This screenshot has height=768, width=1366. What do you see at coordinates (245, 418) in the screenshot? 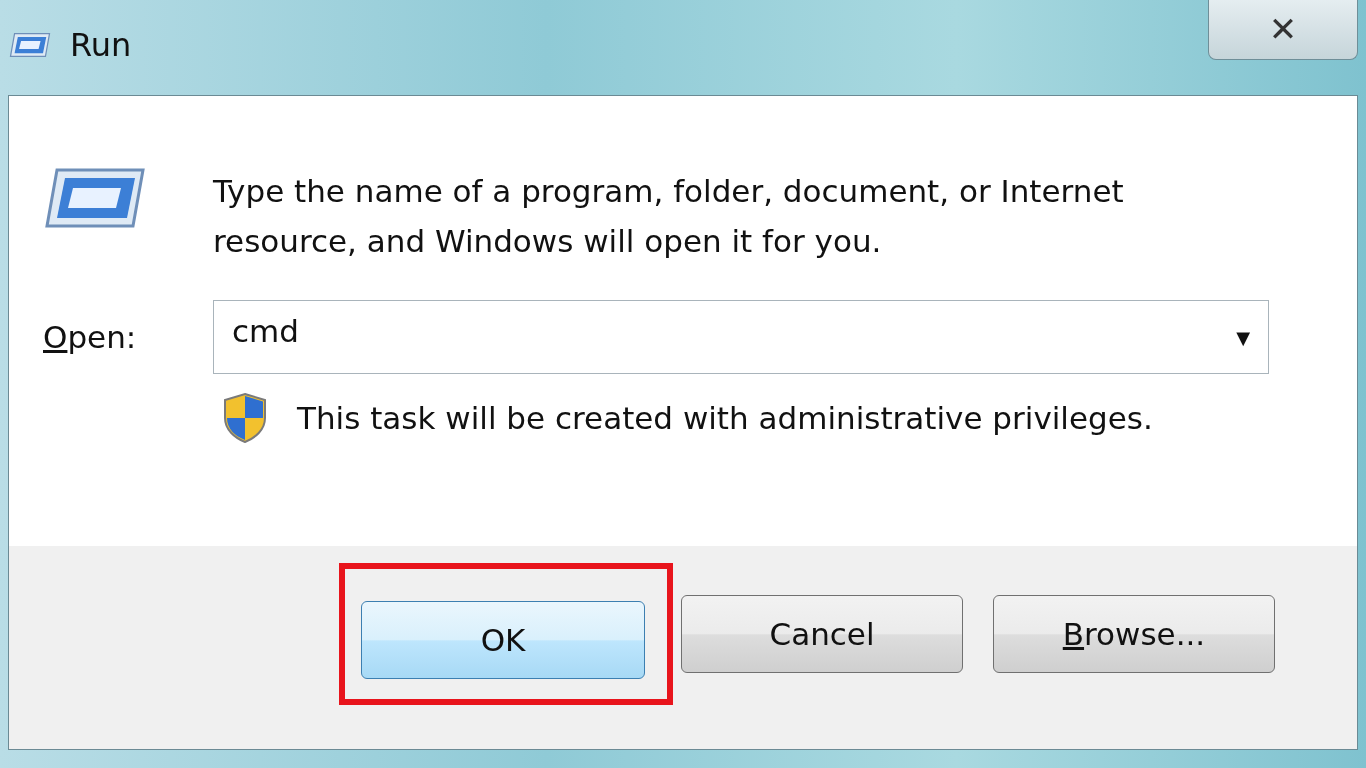
I see `shield-icon` at bounding box center [245, 418].